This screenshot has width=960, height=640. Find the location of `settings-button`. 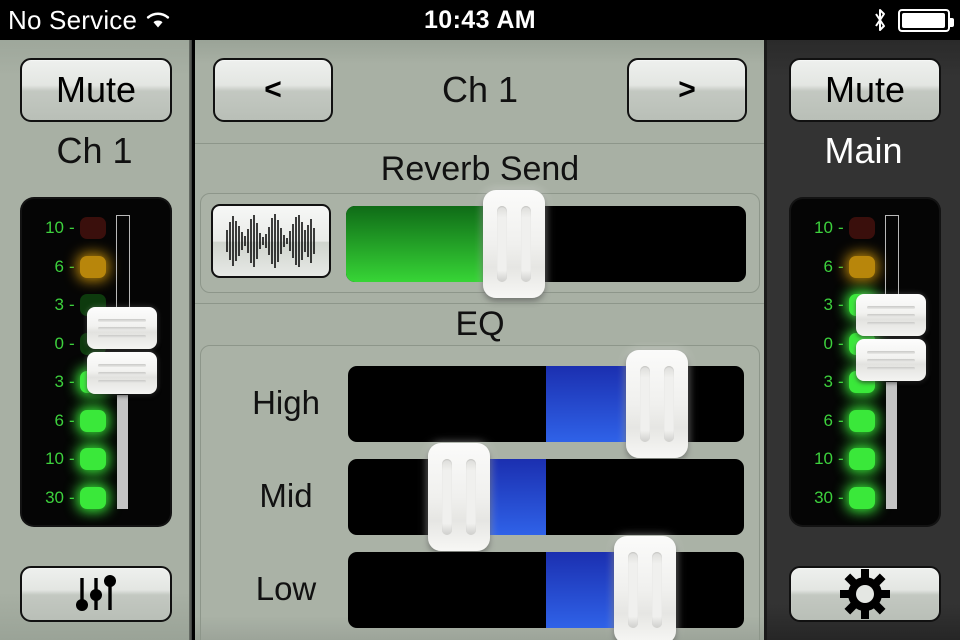

settings-button is located at coordinates (865, 594).